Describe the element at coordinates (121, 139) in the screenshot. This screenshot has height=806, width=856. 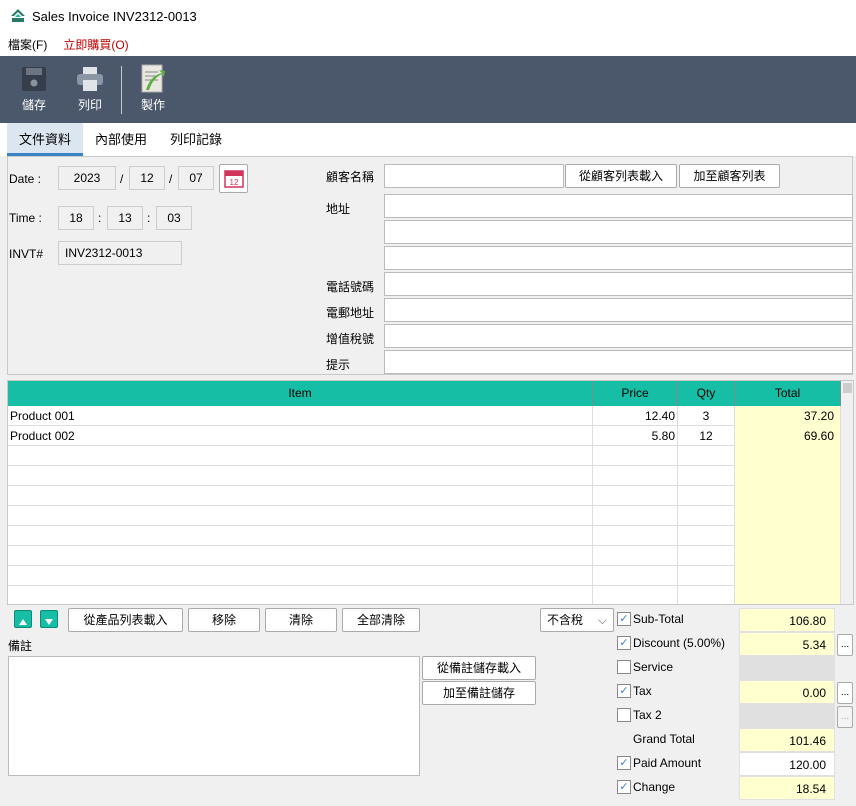
I see `tab-internal-use: 內部使用` at that location.